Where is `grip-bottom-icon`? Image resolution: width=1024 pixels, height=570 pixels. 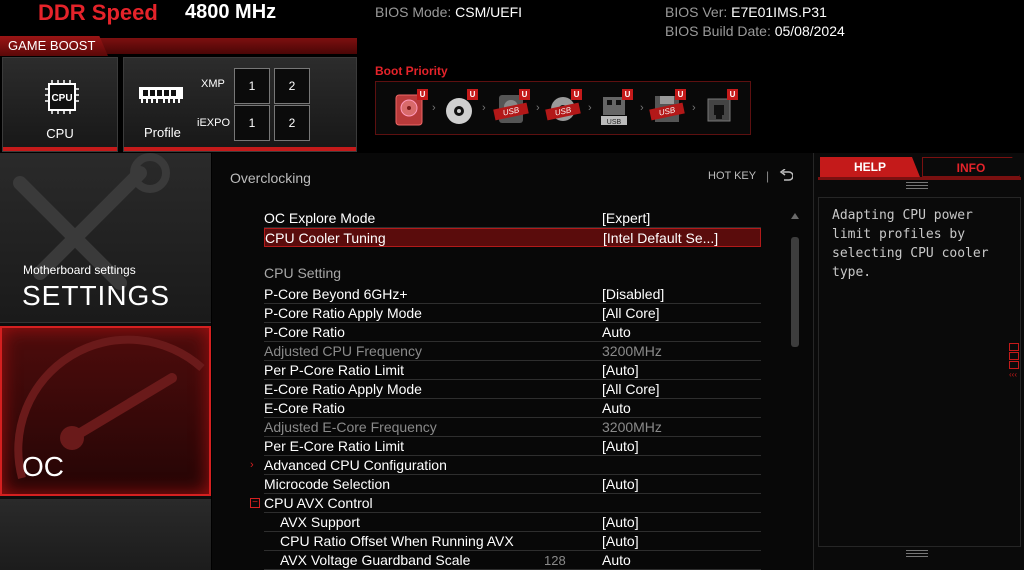
grip-bottom-icon is located at coordinates (917, 554).